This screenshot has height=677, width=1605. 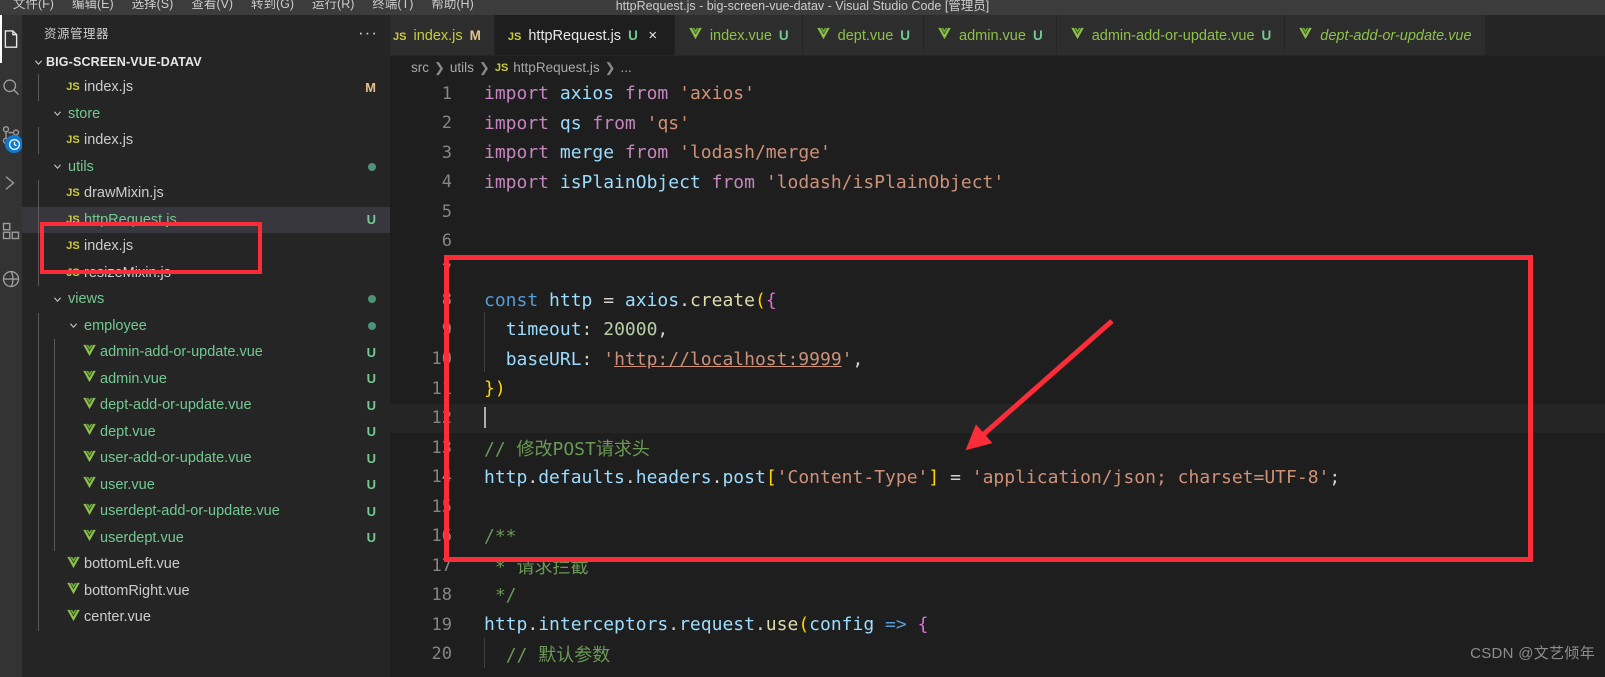 What do you see at coordinates (11, 279) in the screenshot?
I see `activitybar-remote-explorer` at bounding box center [11, 279].